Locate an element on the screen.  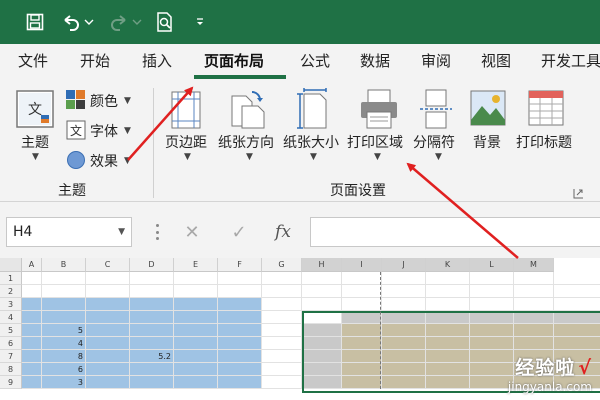
watermark: 经验啦 √ jingyanla.com is located at coordinates (550, 373).